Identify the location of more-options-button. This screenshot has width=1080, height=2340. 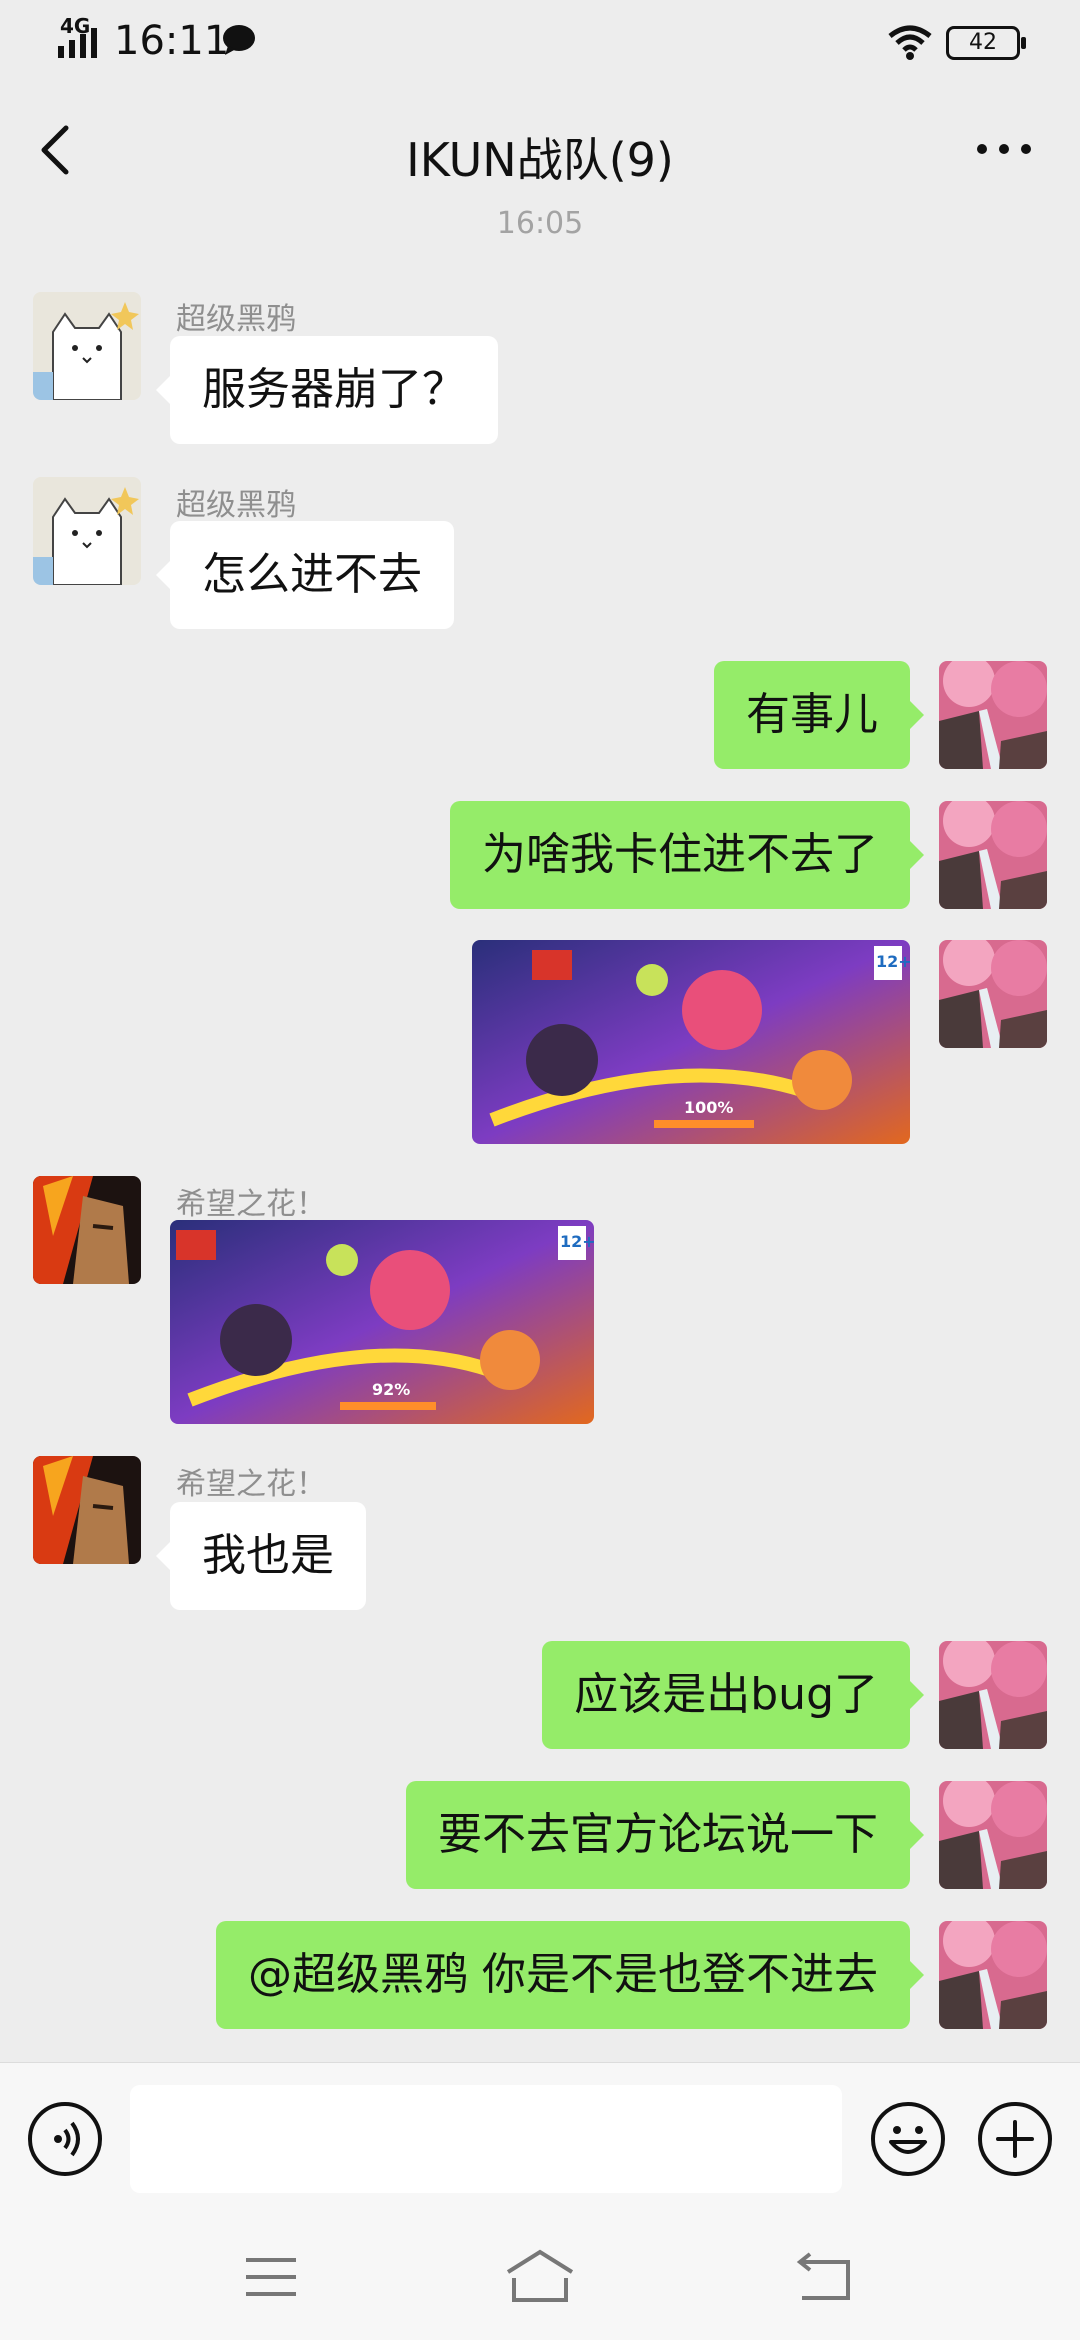
(1005, 149).